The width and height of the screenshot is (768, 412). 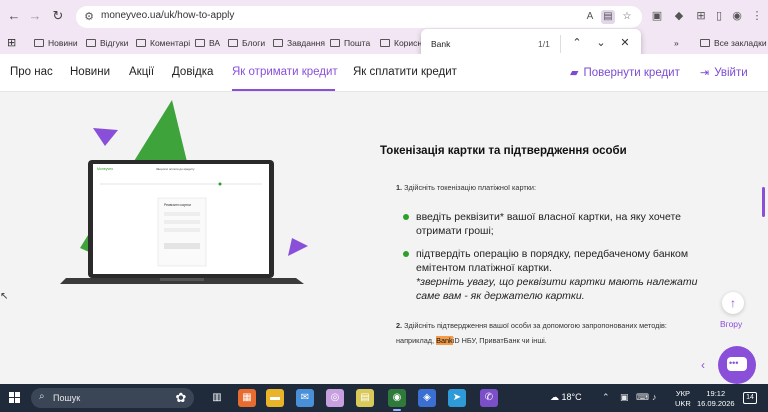 What do you see at coordinates (577, 43) in the screenshot?
I see `find-previous-icon: ⌃` at bounding box center [577, 43].